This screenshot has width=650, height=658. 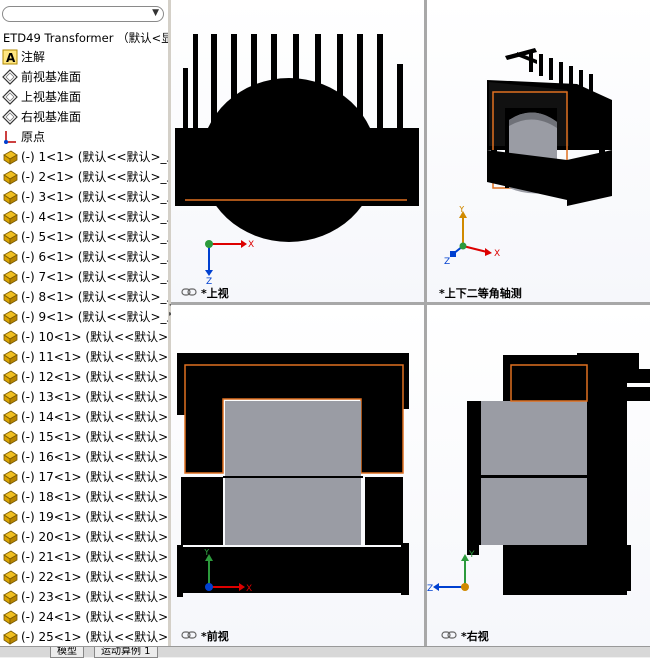 I want to click on origin-icon, so click(x=10, y=137).